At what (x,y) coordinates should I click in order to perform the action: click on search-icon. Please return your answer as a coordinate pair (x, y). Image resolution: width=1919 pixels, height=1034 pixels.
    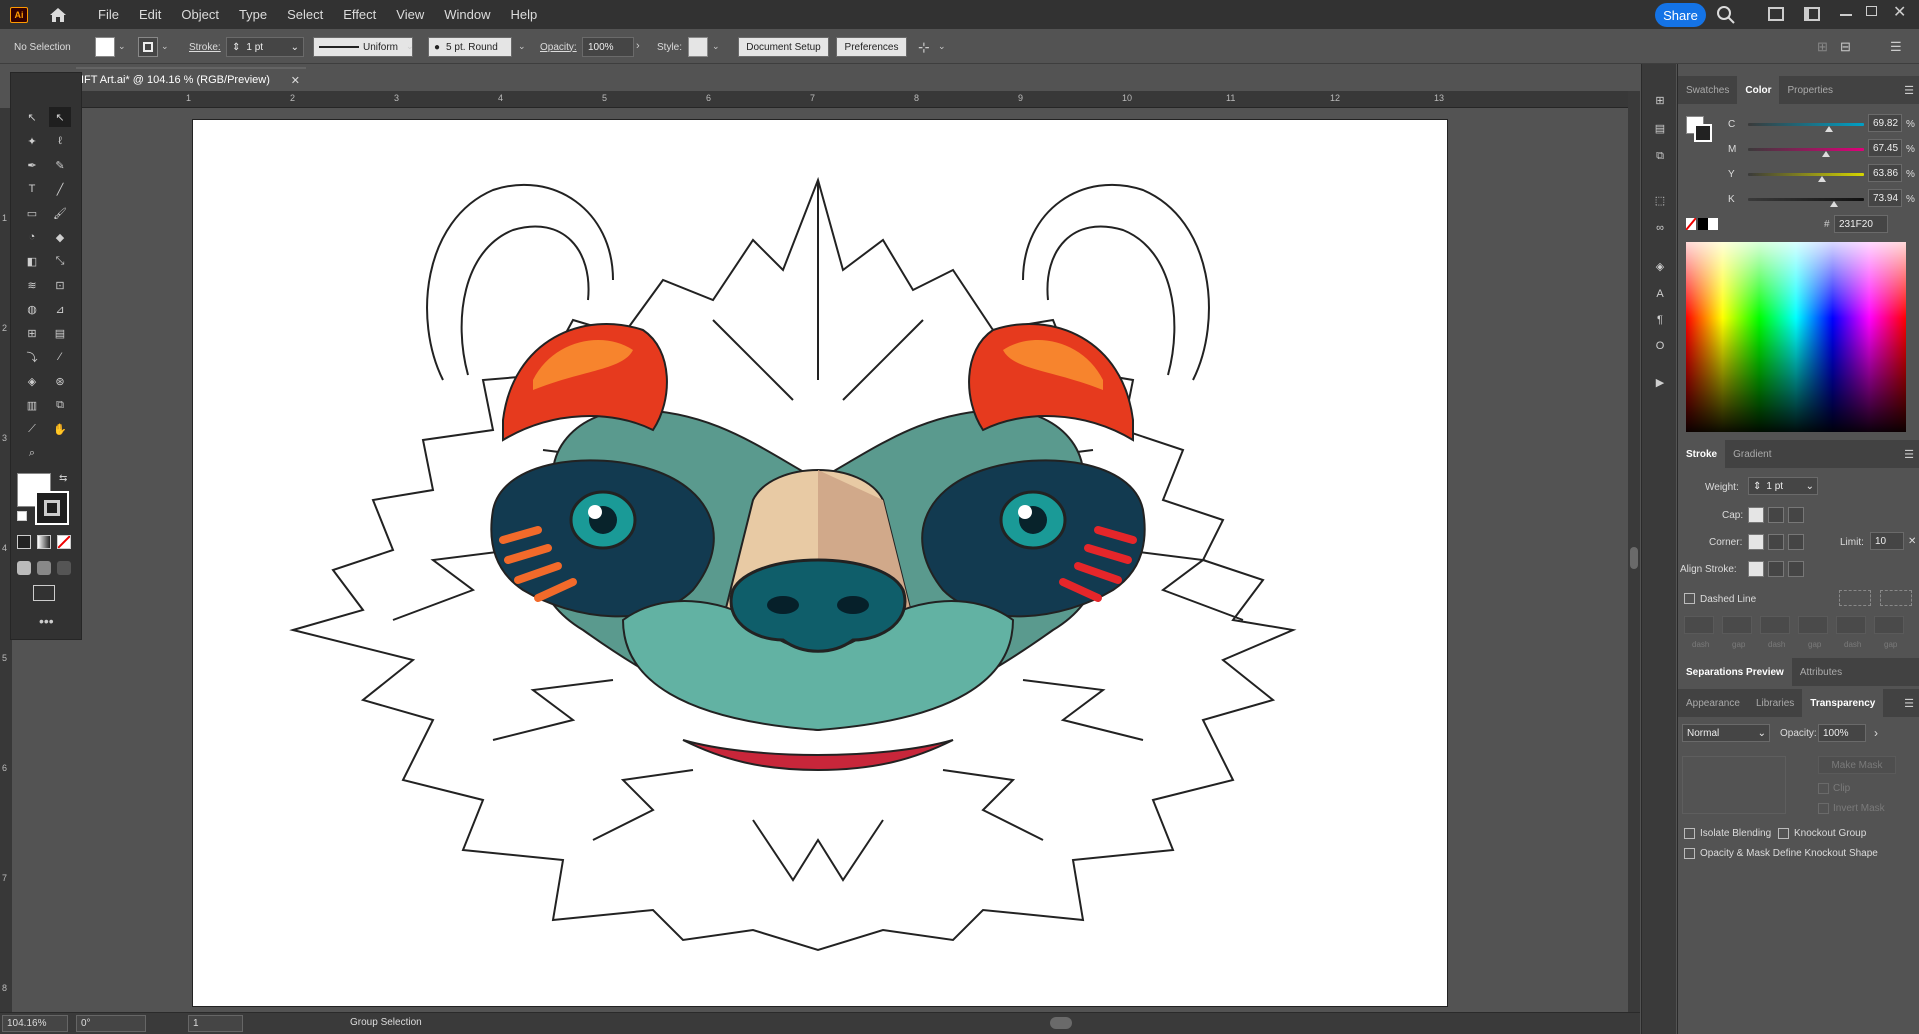
    Looking at the image, I should click on (1726, 15).